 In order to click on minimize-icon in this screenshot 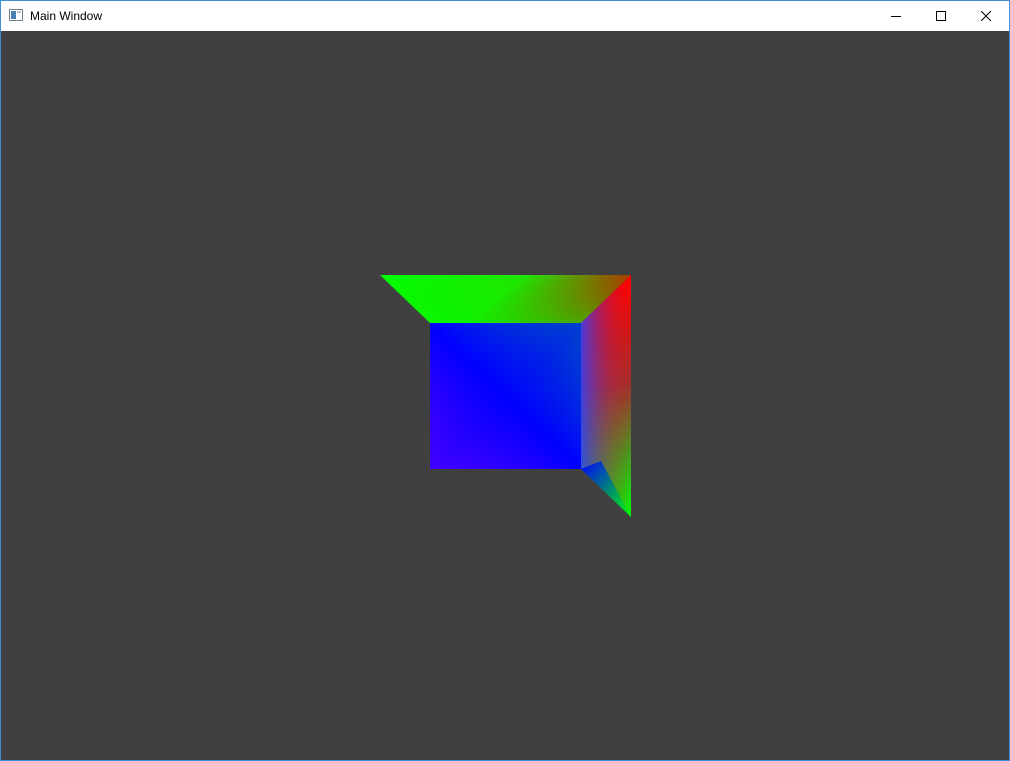, I will do `click(896, 16)`.